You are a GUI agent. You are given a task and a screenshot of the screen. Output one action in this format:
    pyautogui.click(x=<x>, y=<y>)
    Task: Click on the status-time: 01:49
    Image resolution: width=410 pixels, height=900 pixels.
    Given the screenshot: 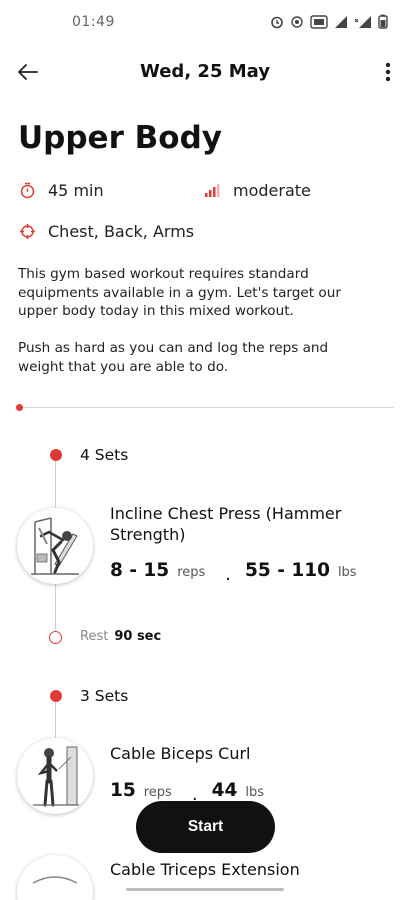 What is the action you would take?
    pyautogui.click(x=93, y=22)
    